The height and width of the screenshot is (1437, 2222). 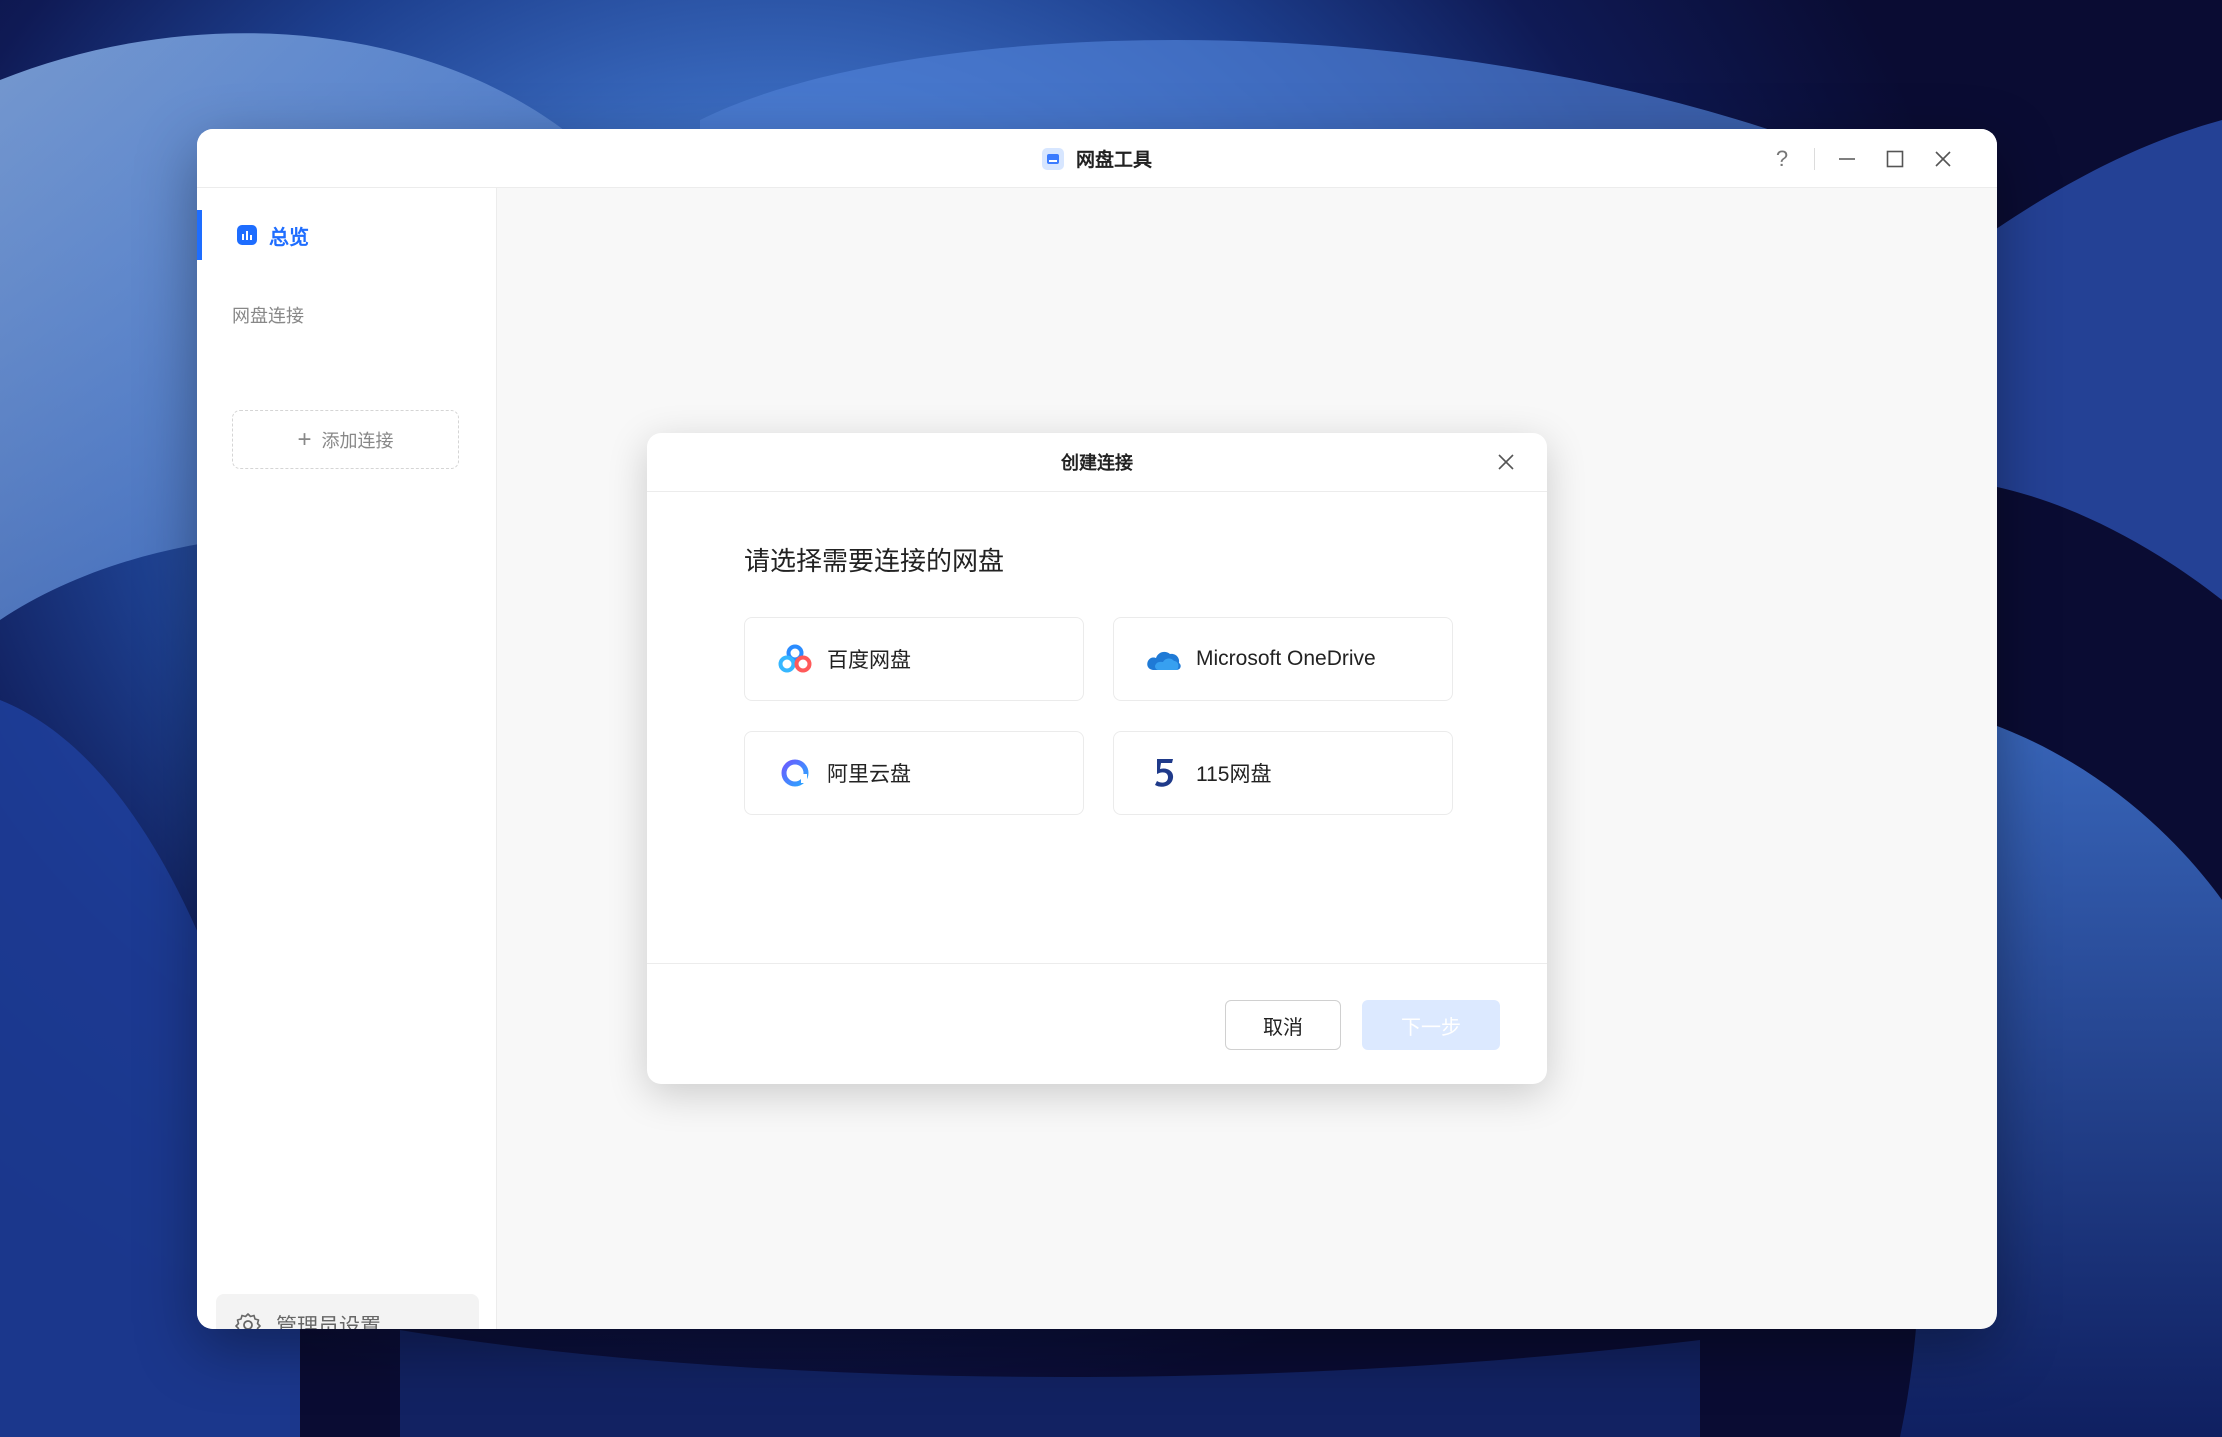 I want to click on gear-icon, so click(x=248, y=1321).